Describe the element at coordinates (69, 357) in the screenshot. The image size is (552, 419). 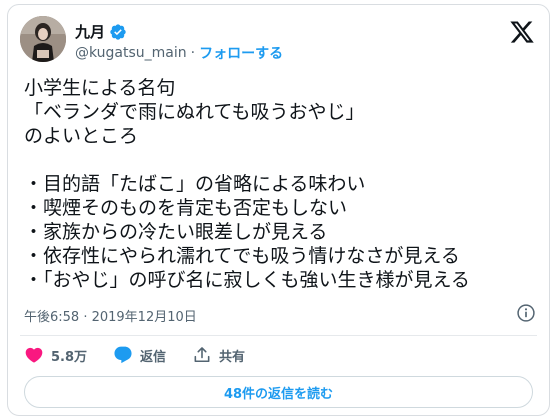
I see `like-count: 5.8万` at that location.